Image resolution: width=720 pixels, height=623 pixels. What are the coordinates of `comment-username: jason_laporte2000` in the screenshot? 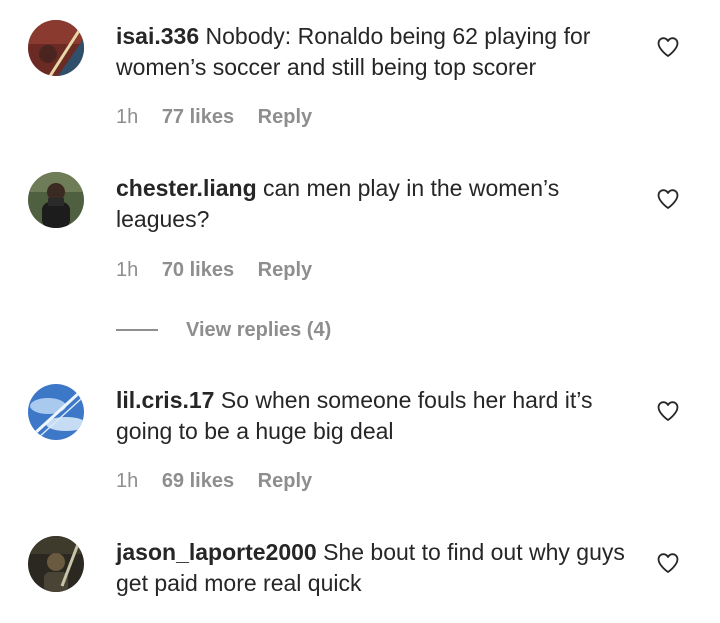 It's located at (216, 552).